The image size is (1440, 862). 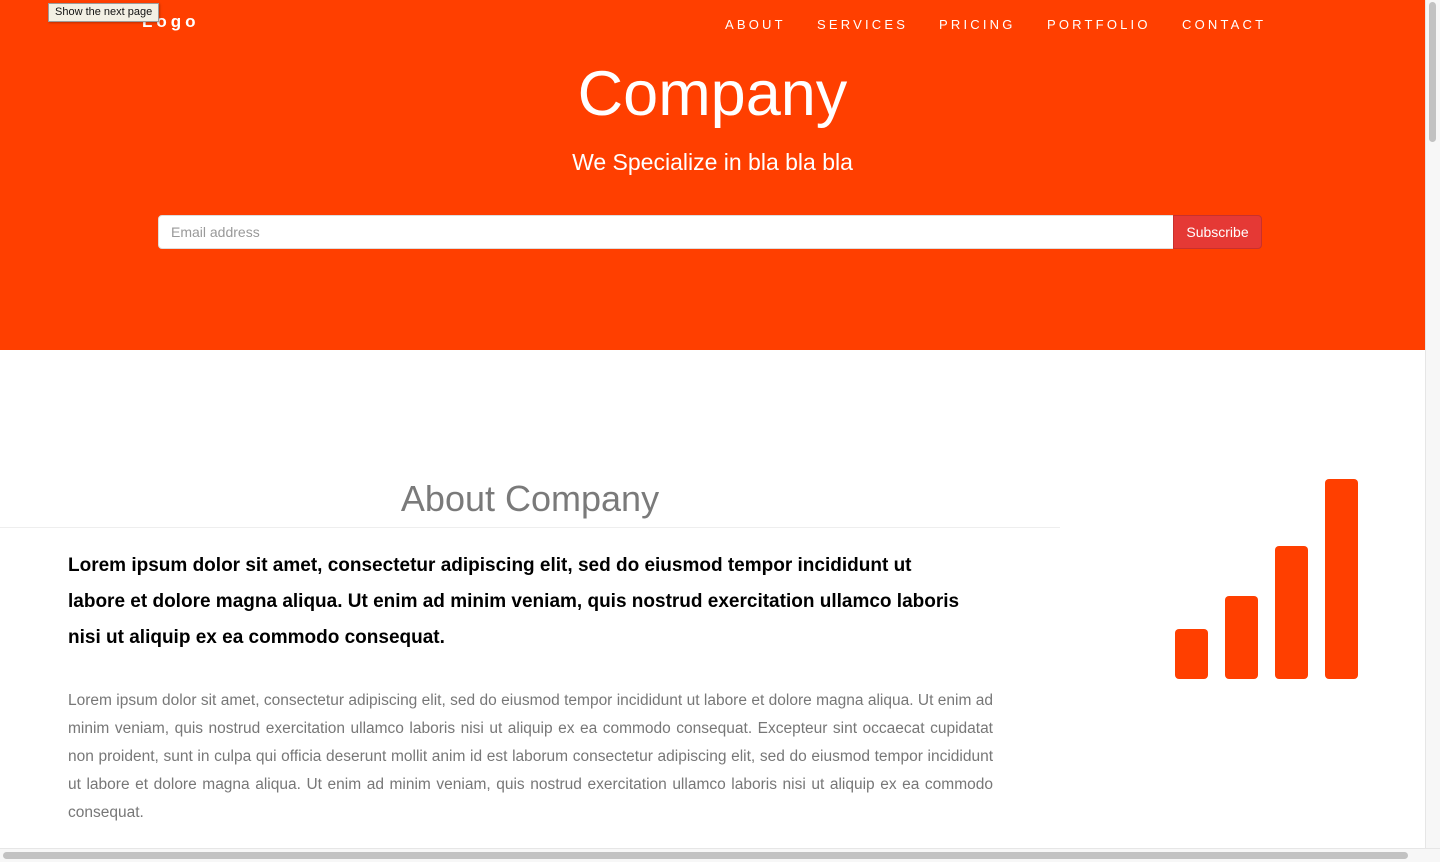 I want to click on nav-pricing: PRICING, so click(x=977, y=24).